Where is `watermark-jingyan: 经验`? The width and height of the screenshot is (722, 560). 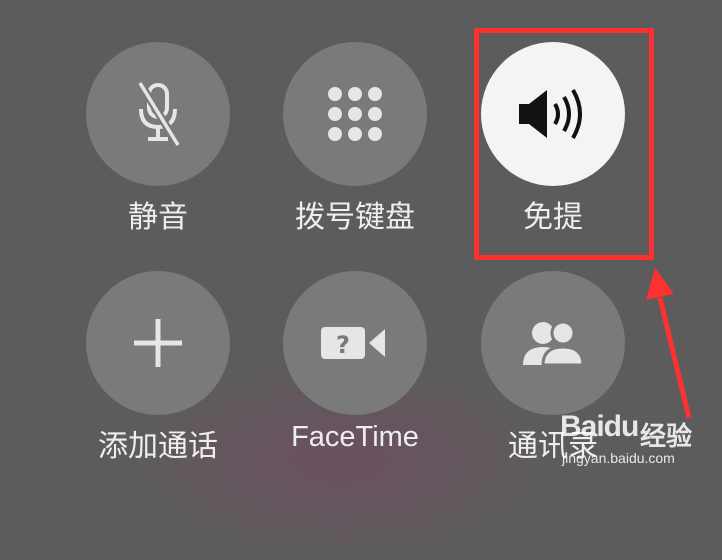
watermark-jingyan: 经验 is located at coordinates (666, 437).